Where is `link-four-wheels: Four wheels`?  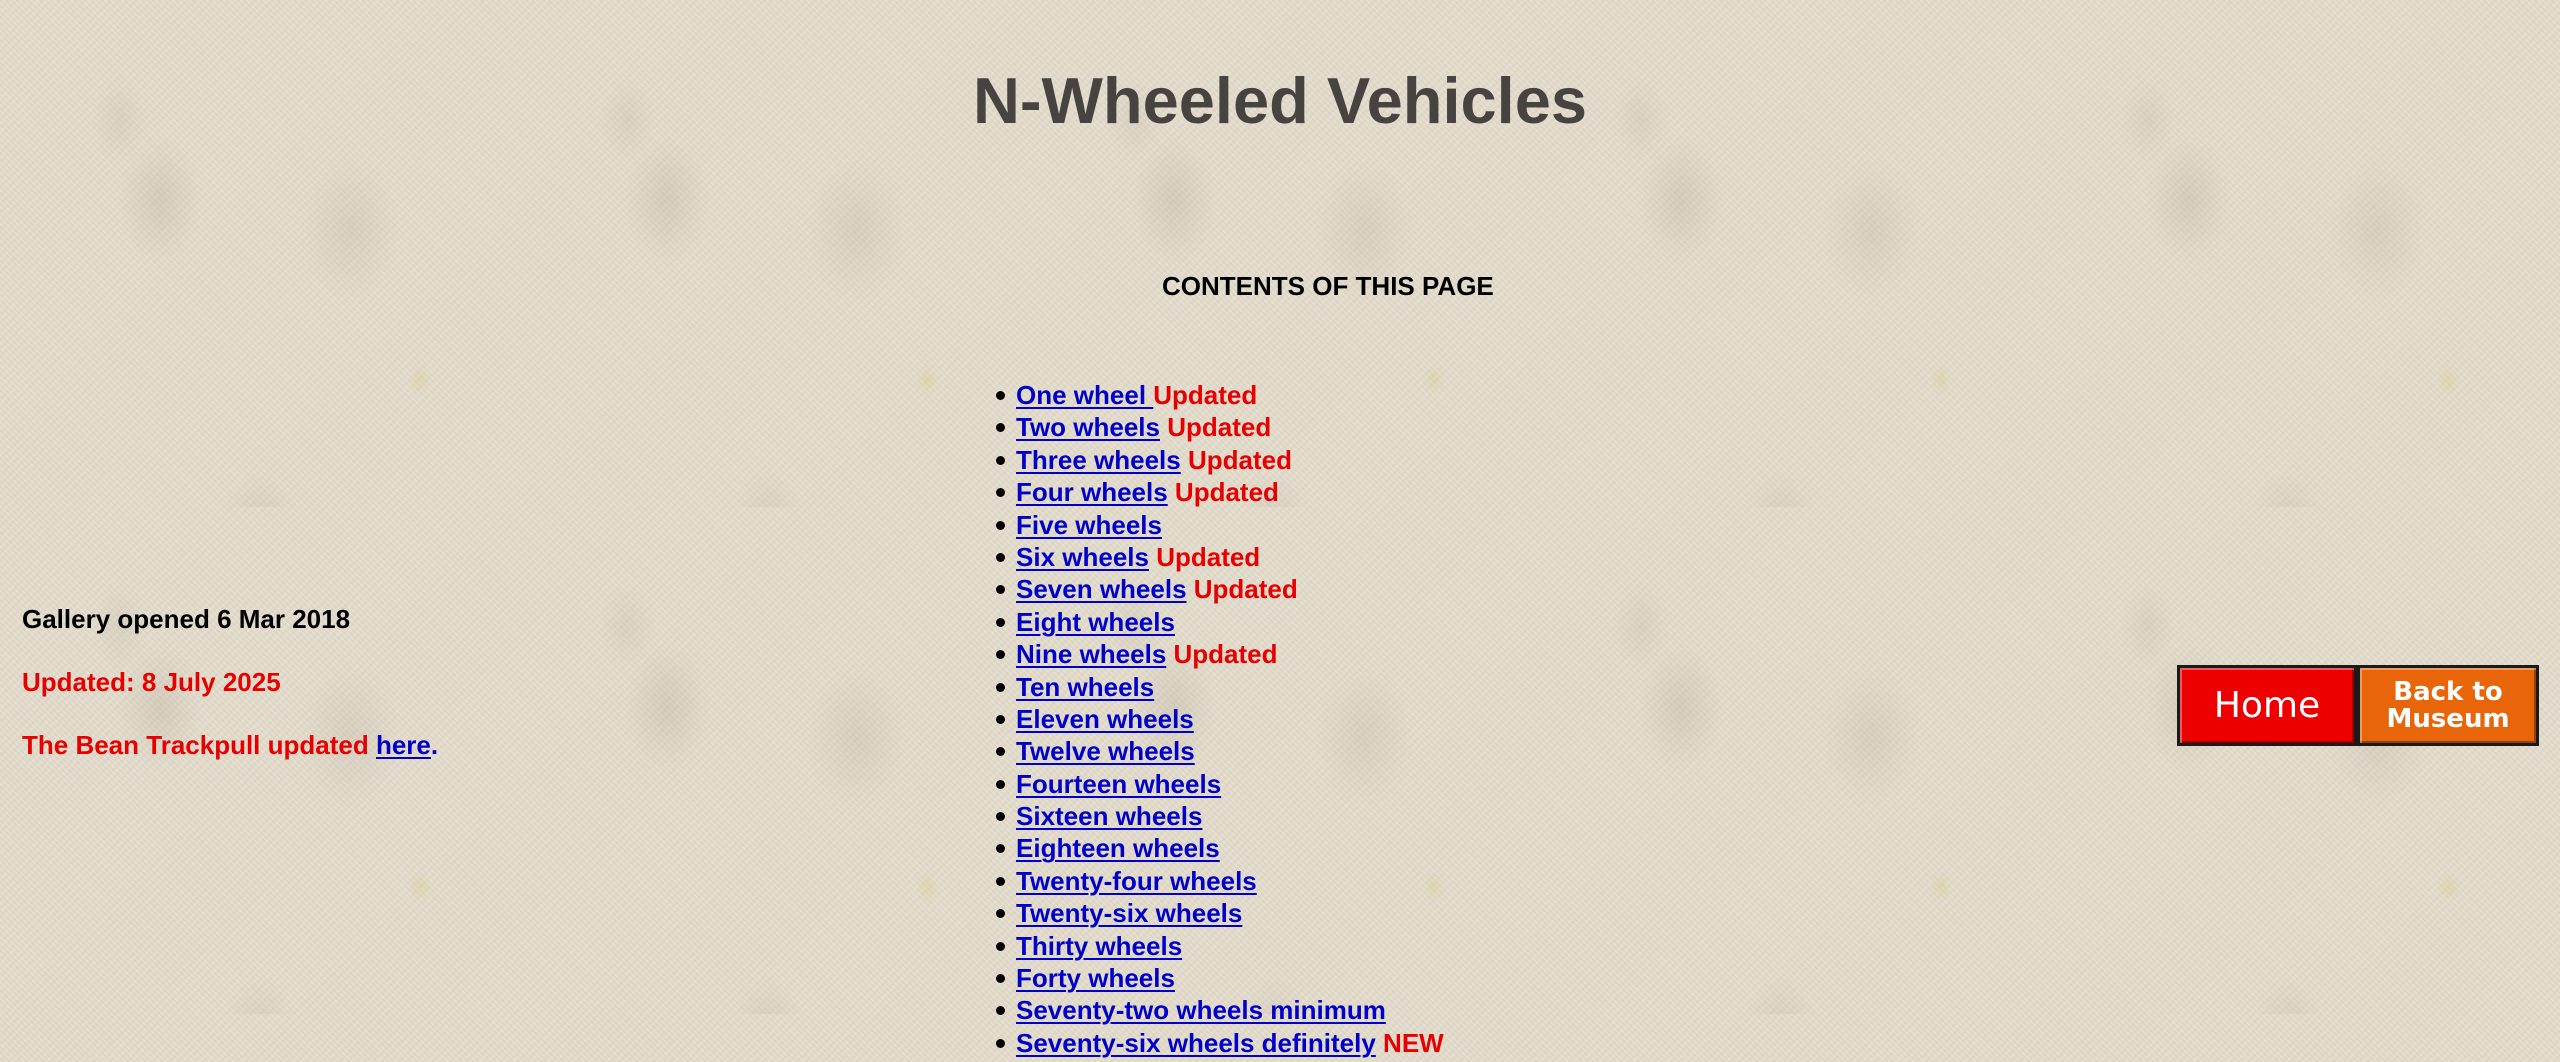
link-four-wheels: Four wheels is located at coordinates (1092, 492).